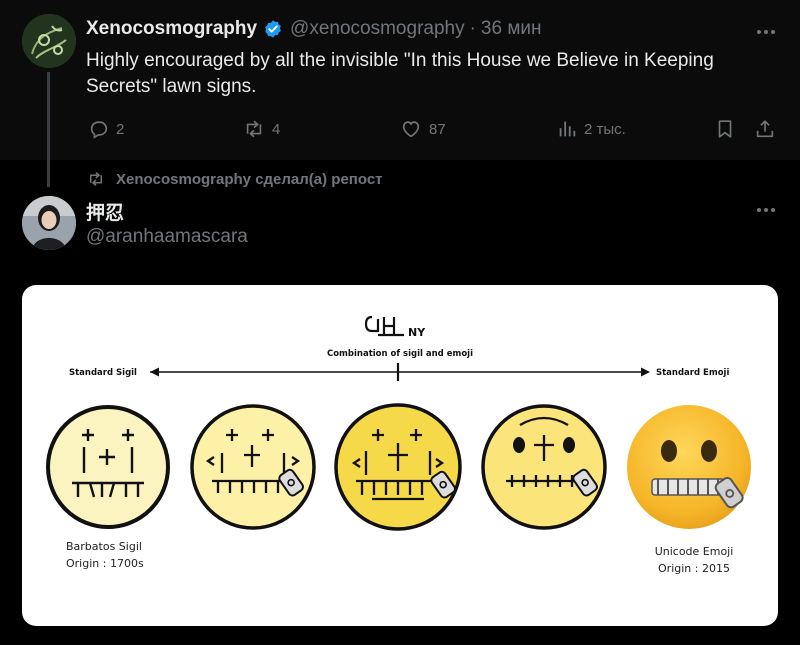 This screenshot has height=645, width=800. I want to click on reply-count: 2, so click(120, 129).